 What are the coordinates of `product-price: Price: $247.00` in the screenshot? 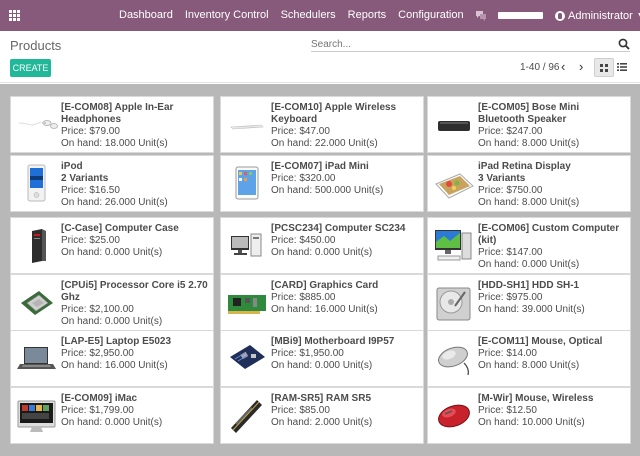 It's located at (510, 131).